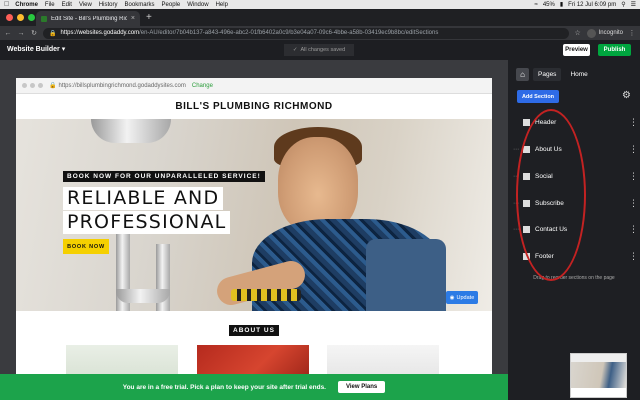 This screenshot has height=400, width=640. What do you see at coordinates (164, 176) in the screenshot?
I see `hero-tagline: BOOK NOW FOR OUR UNPARALLELED SERVICE!` at bounding box center [164, 176].